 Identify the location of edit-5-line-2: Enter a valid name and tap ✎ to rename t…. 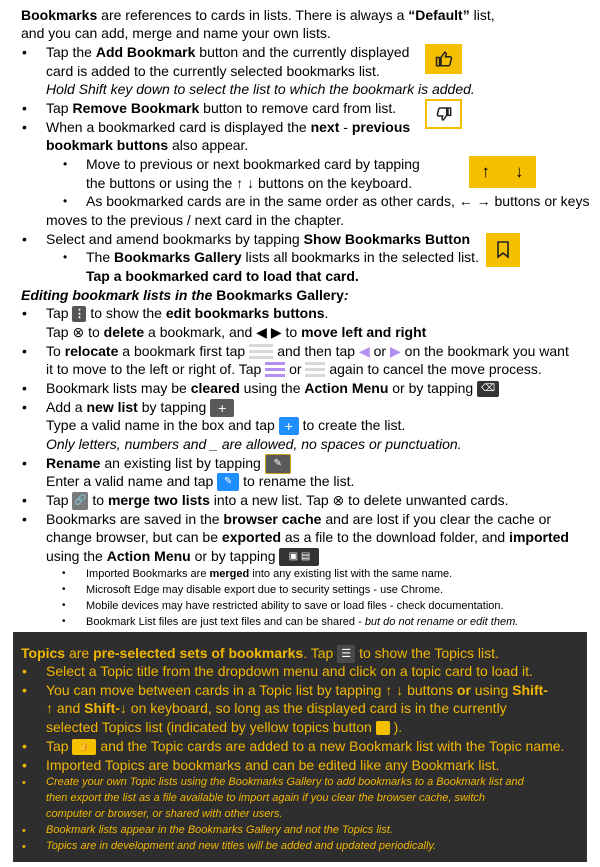
(200, 482).